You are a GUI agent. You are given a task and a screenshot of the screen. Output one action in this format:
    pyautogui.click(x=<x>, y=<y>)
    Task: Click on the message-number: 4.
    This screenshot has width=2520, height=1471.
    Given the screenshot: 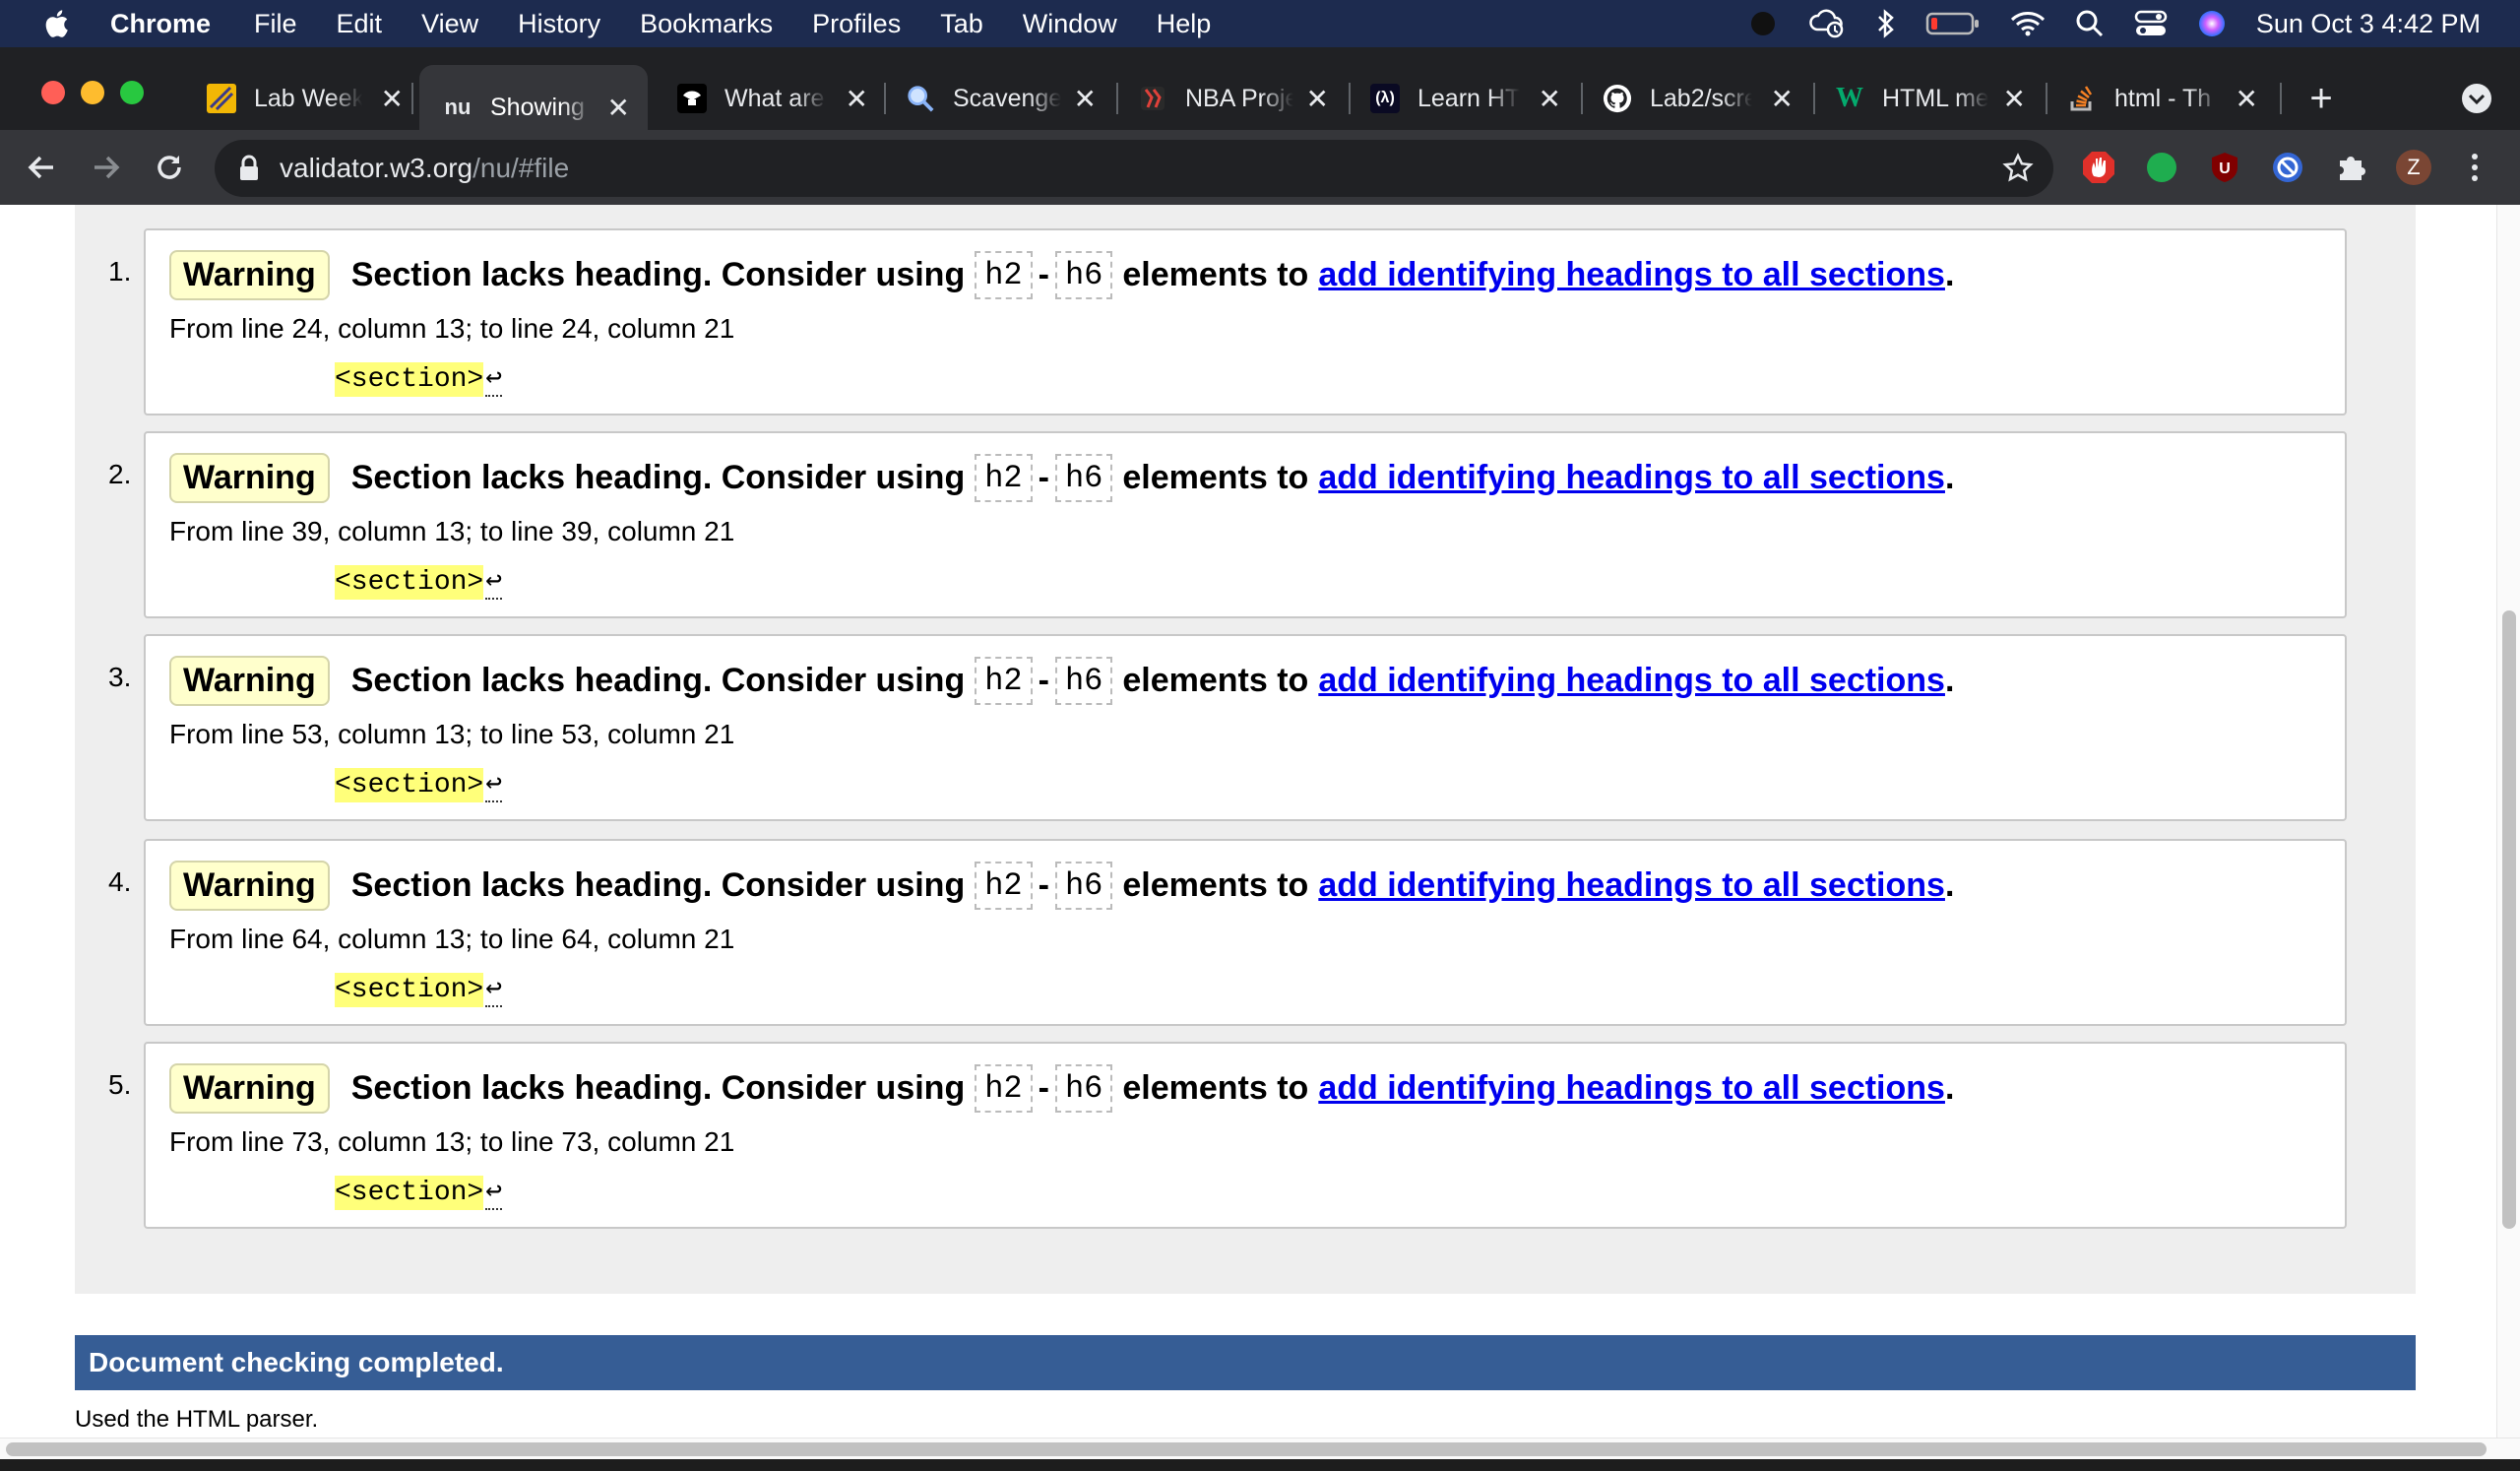 What is the action you would take?
    pyautogui.click(x=120, y=881)
    